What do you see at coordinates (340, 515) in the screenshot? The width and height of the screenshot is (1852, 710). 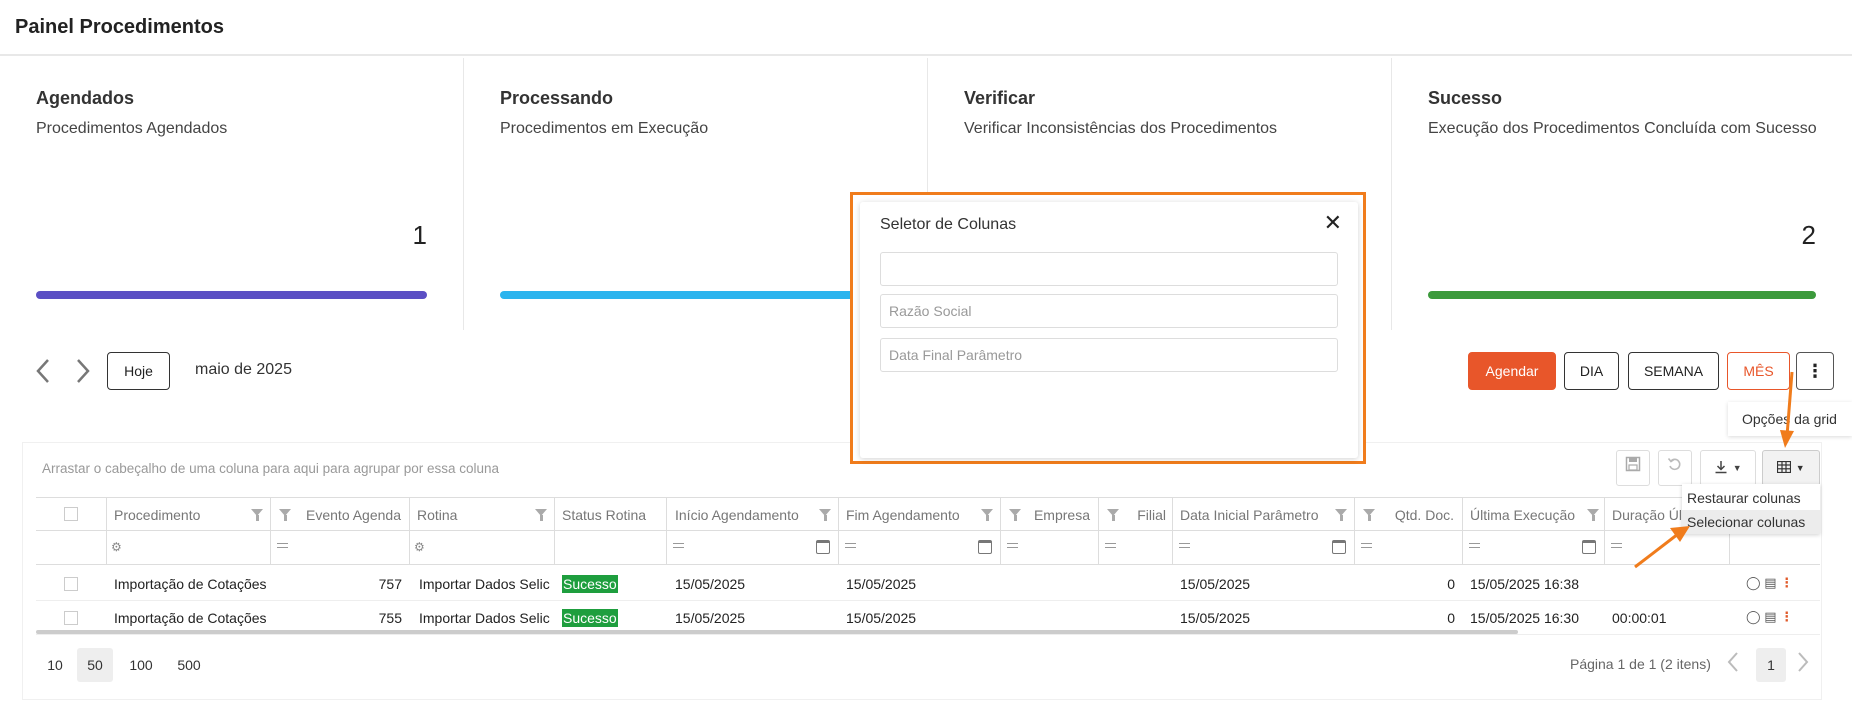 I see `column-header-evento-agenda: Evento Agenda` at bounding box center [340, 515].